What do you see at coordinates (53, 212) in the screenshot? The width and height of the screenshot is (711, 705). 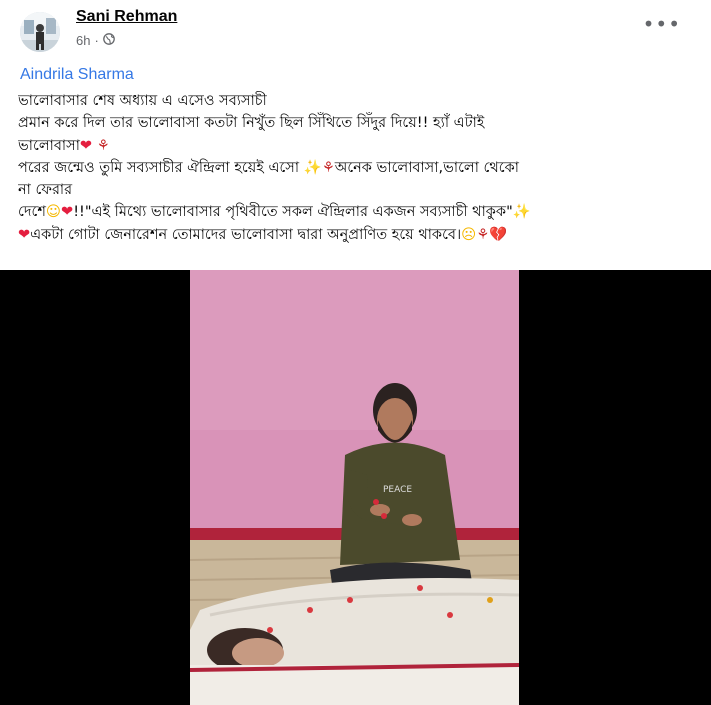 I see `smile-emoji-icon: ☺` at bounding box center [53, 212].